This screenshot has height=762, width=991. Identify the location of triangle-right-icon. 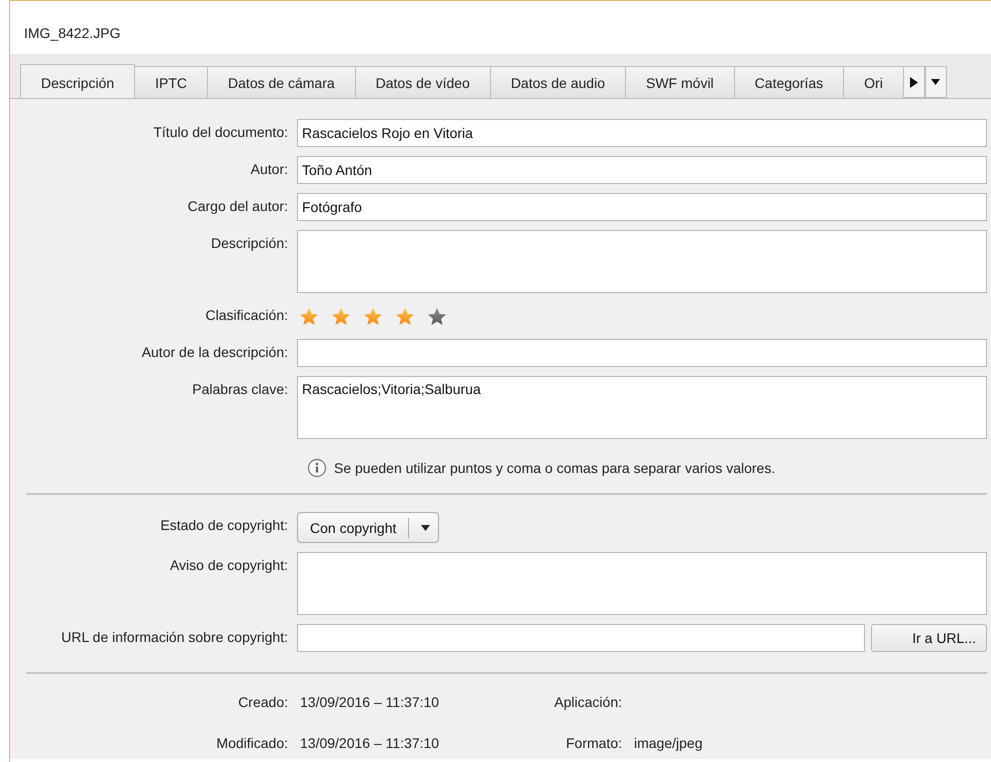
(914, 82).